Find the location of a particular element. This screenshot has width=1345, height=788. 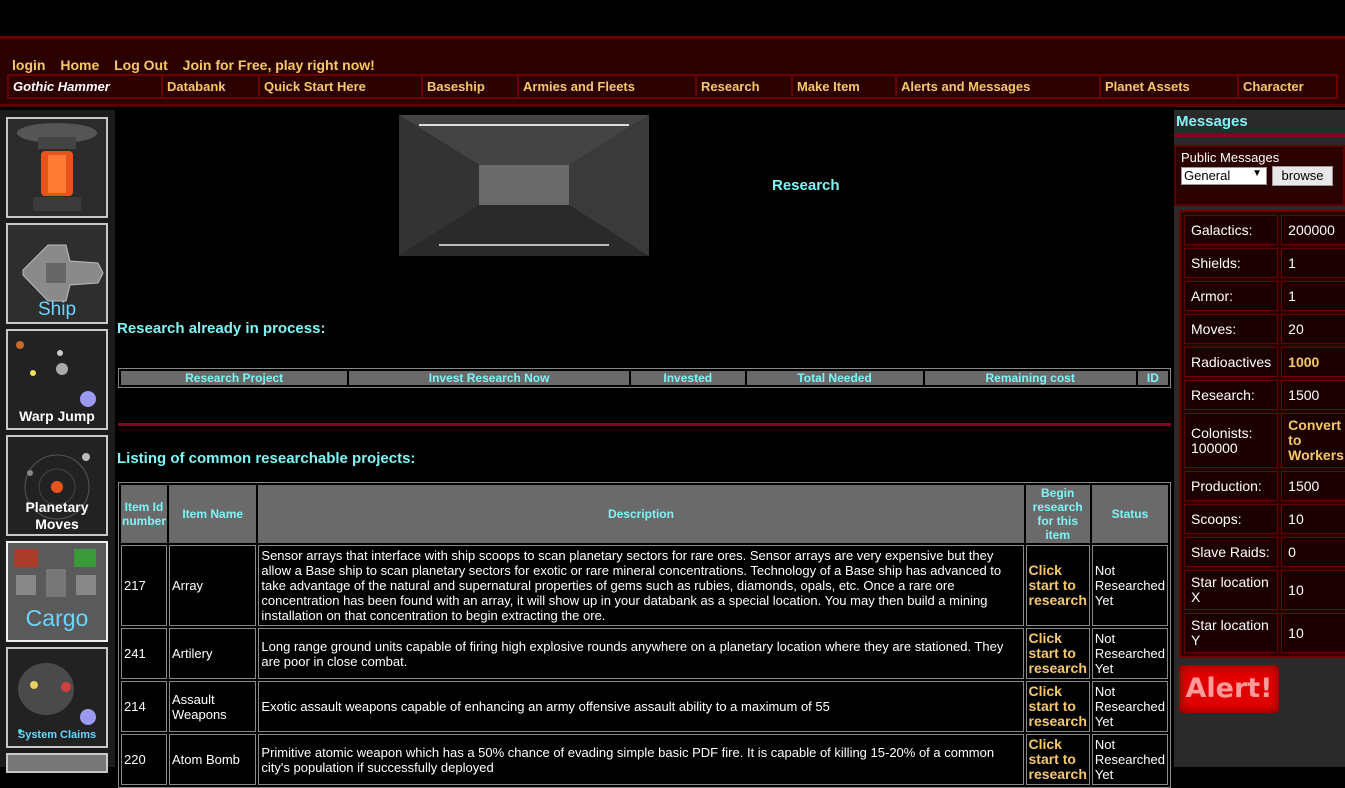

public-messages-box: Public Messages General ▼ browse is located at coordinates (1259, 175).